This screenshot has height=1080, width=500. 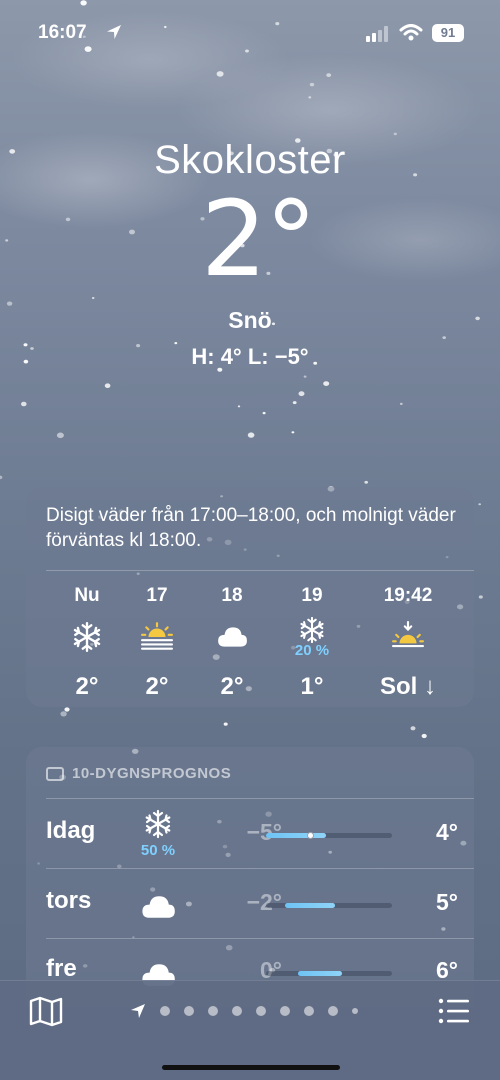 I want to click on hour-icon-wrap: 20 %, so click(x=312, y=637).